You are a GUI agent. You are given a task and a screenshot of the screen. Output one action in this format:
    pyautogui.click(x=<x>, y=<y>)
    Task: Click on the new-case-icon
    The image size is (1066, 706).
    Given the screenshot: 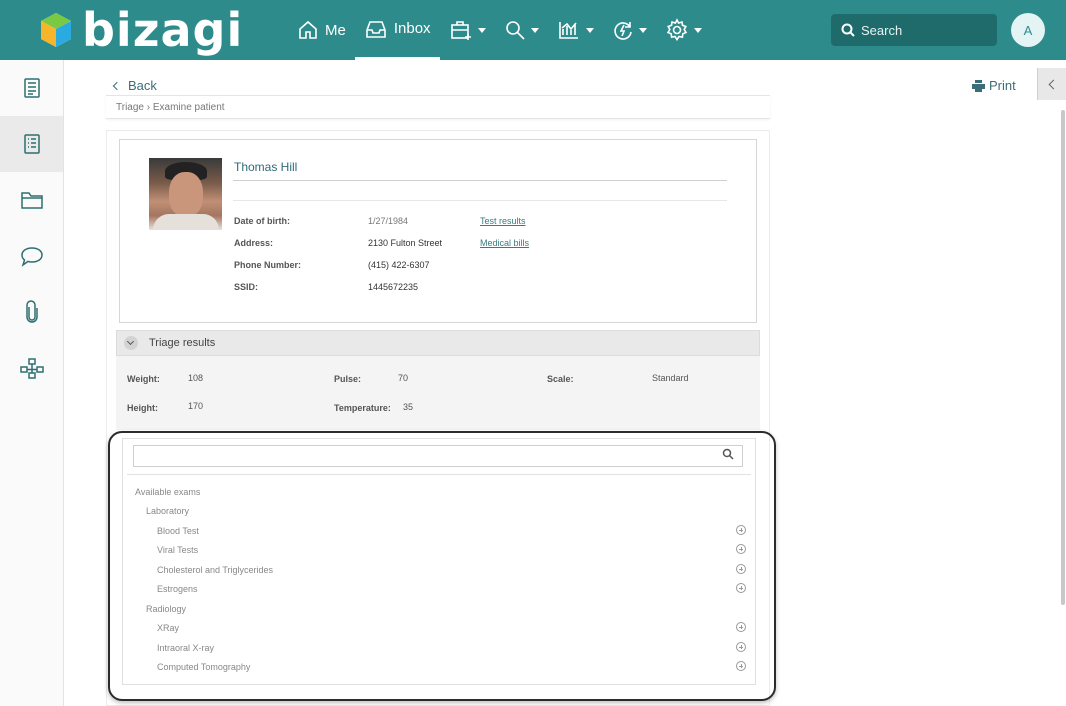 What is the action you would take?
    pyautogui.click(x=460, y=30)
    